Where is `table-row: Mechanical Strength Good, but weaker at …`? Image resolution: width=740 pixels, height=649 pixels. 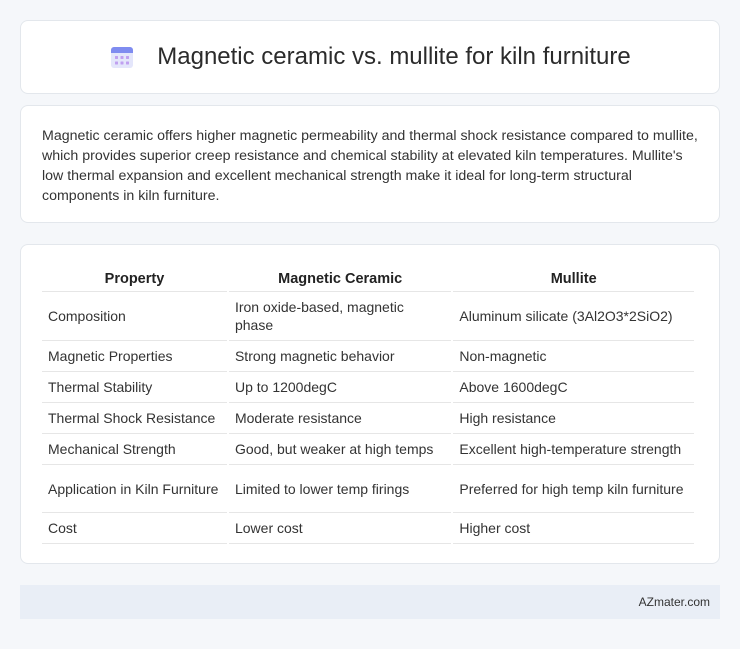 table-row: Mechanical Strength Good, but weaker at … is located at coordinates (368, 449).